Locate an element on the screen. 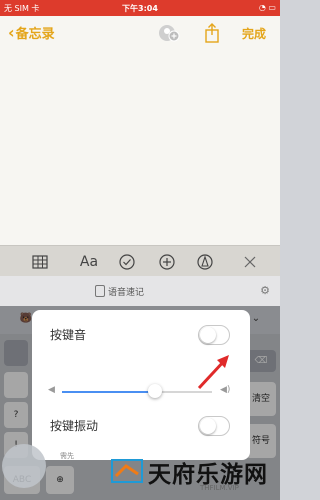 The width and height of the screenshot is (320, 500). add-person-icon is located at coordinates (169, 33).